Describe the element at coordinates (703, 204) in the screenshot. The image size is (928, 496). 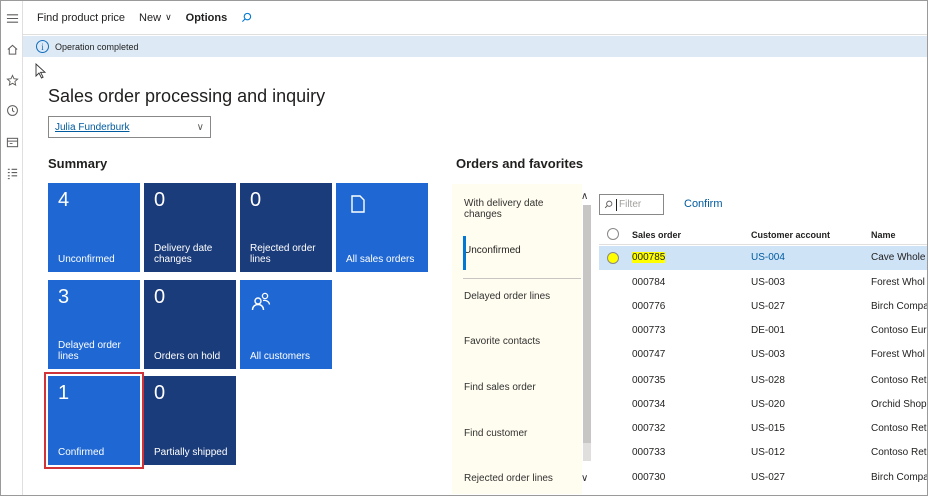
I see `confirm-button: Confirm` at that location.